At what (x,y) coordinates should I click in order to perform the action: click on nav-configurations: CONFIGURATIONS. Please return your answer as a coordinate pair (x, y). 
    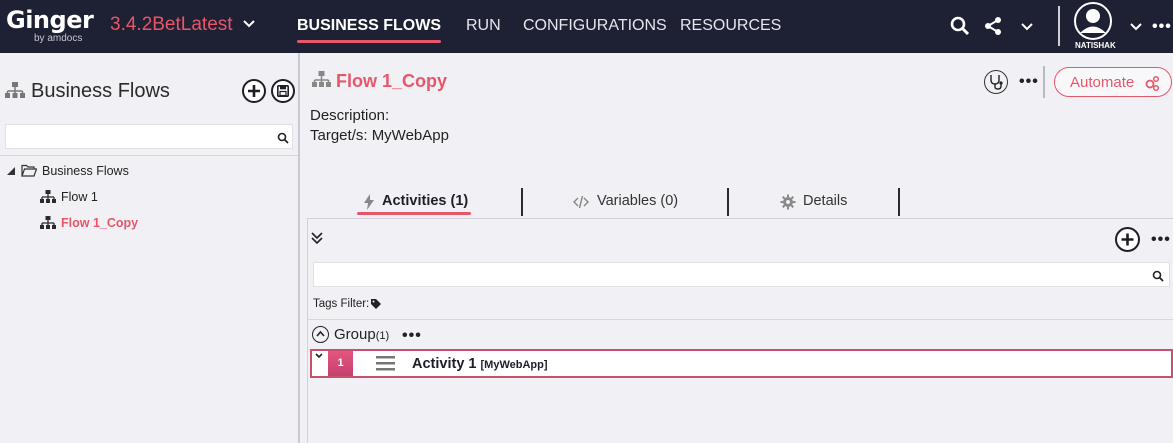
    Looking at the image, I should click on (595, 26).